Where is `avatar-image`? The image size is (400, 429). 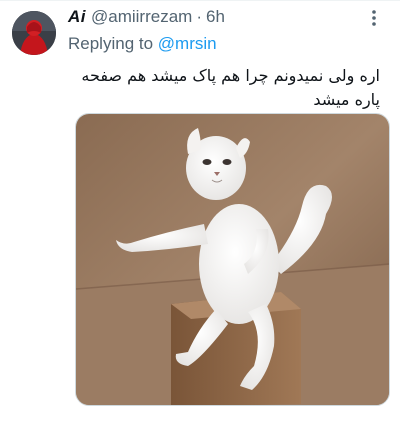
avatar-image is located at coordinates (34, 33).